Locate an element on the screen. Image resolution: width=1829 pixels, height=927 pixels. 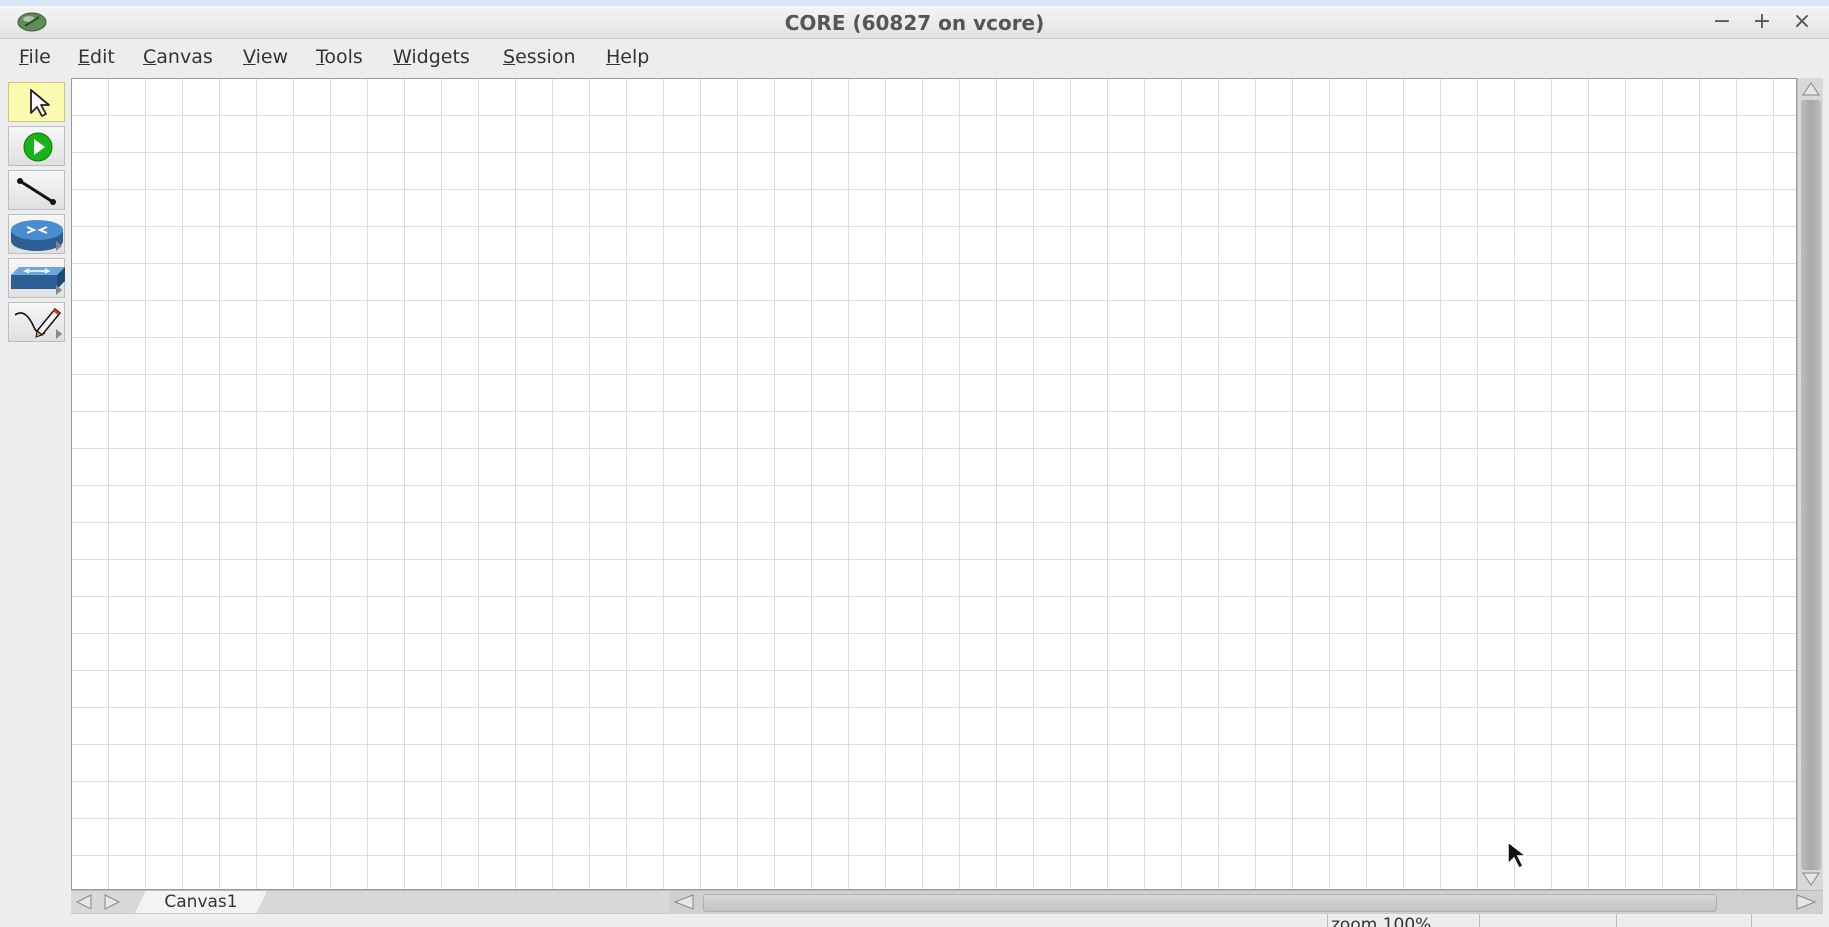
canvas-tab-label: Canvas1 is located at coordinates (201, 902).